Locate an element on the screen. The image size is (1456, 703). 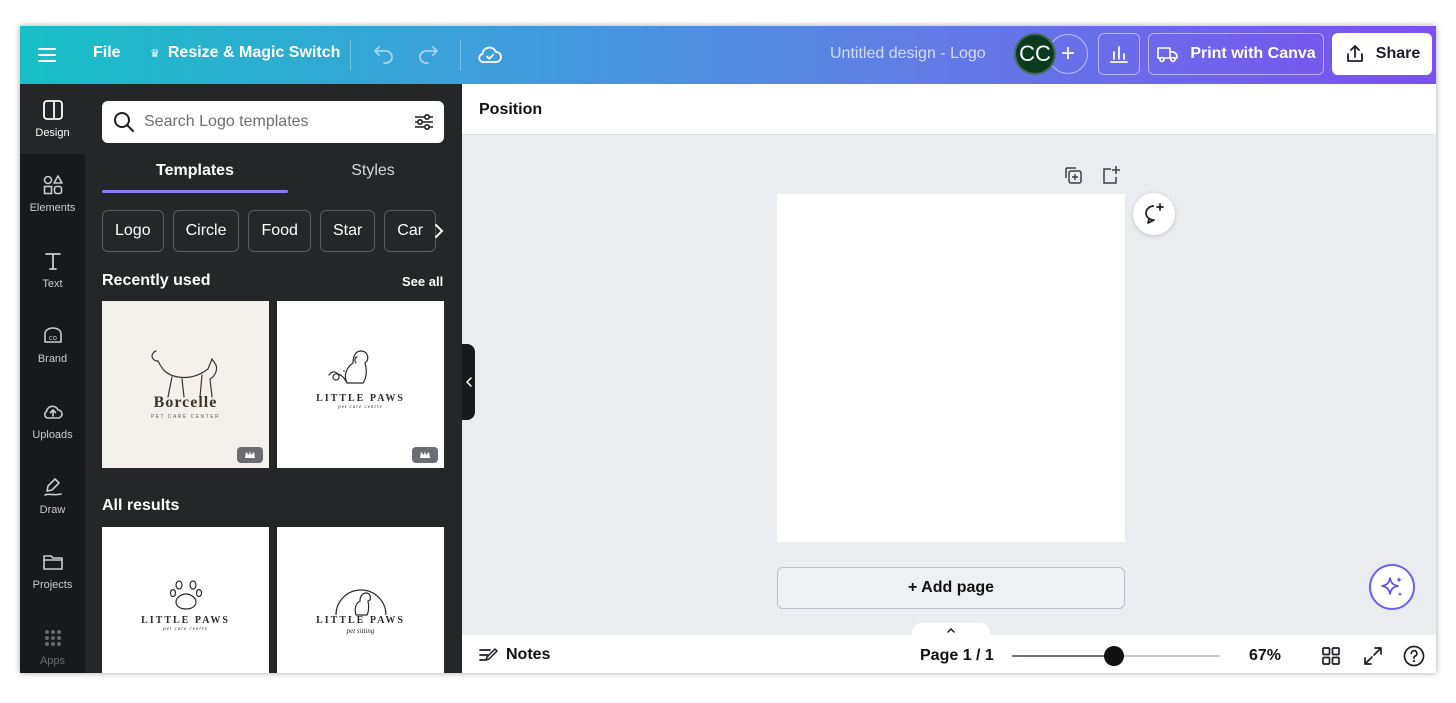
share-button: Share is located at coordinates (1382, 54).